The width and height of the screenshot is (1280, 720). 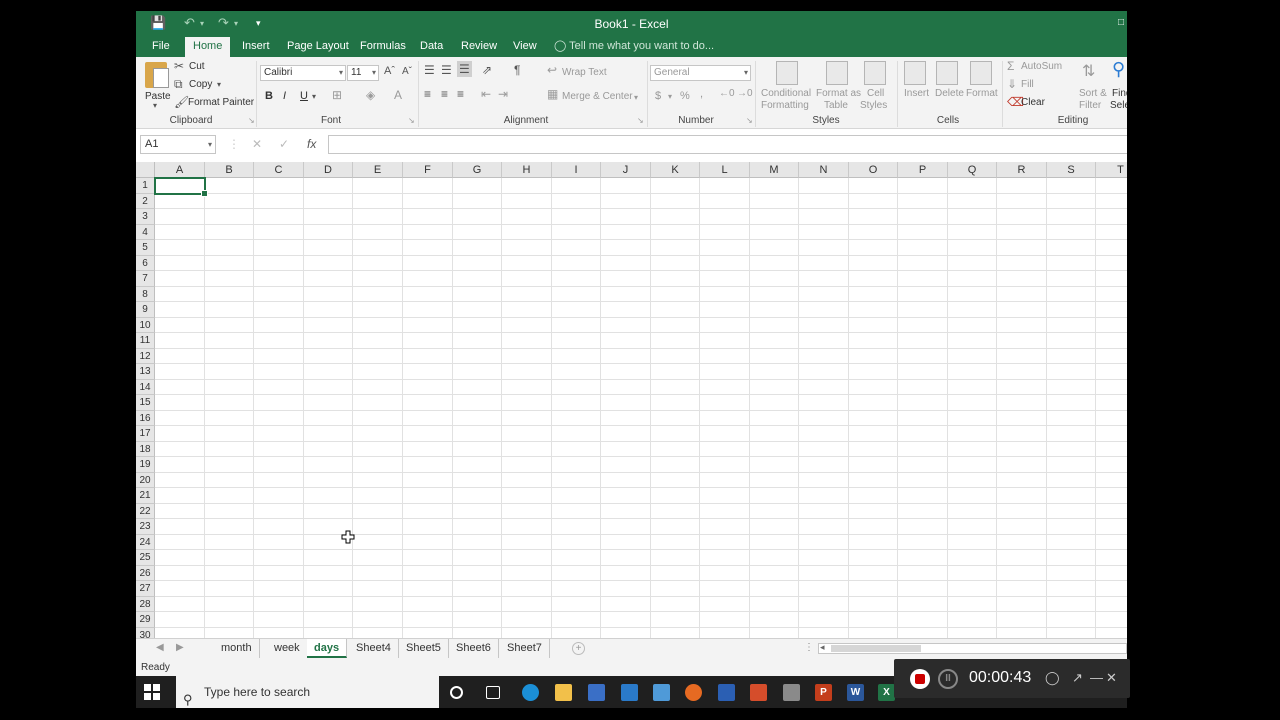 What do you see at coordinates (745, 93) in the screenshot?
I see `decrease-decimal-icon: →0` at bounding box center [745, 93].